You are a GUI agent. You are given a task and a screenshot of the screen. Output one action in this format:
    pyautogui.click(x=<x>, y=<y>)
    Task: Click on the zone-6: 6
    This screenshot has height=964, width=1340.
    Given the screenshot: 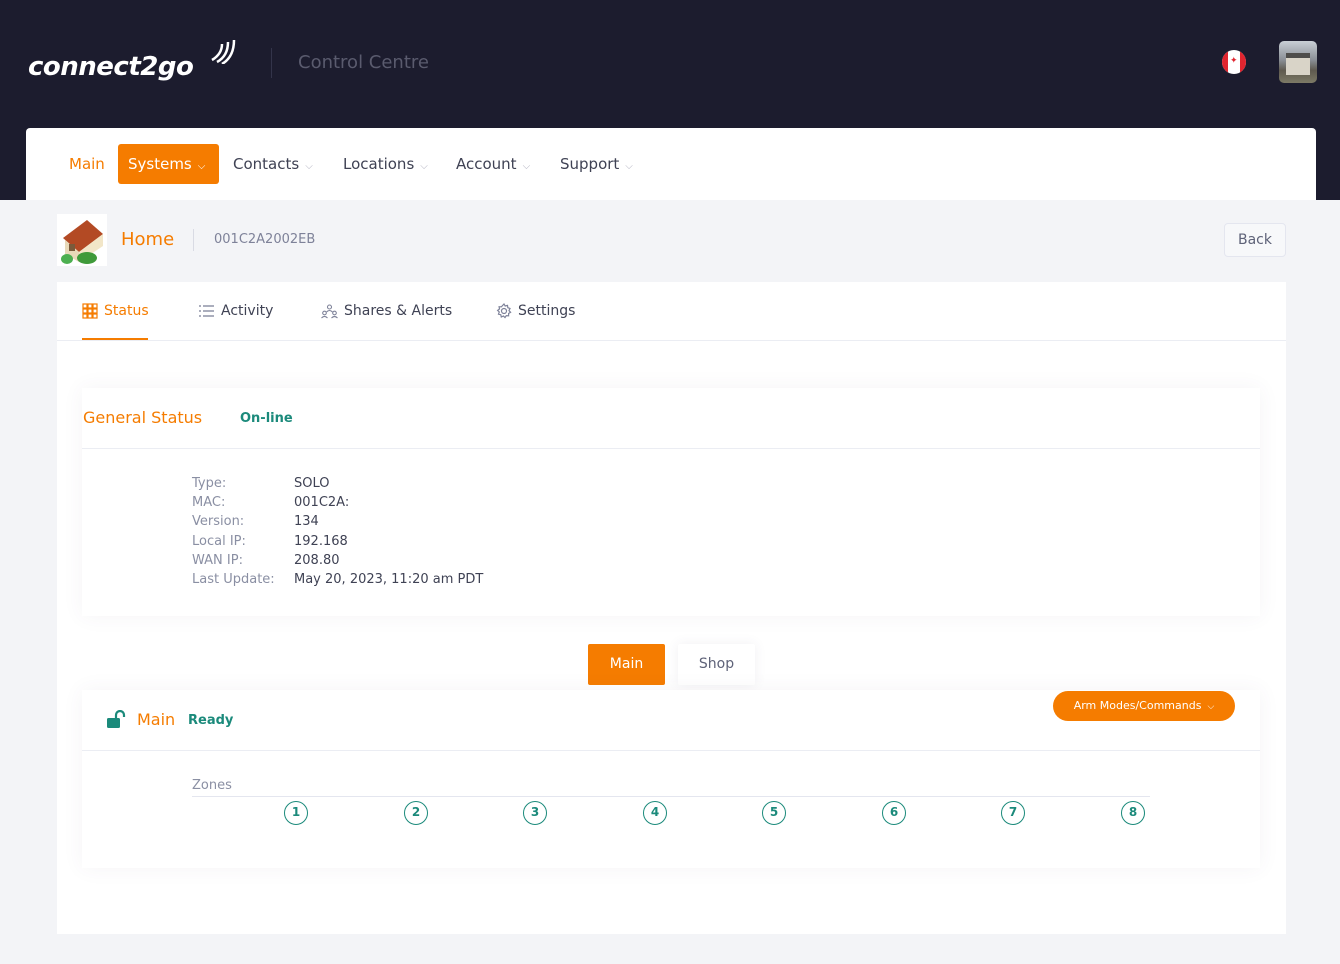 What is the action you would take?
    pyautogui.click(x=894, y=813)
    